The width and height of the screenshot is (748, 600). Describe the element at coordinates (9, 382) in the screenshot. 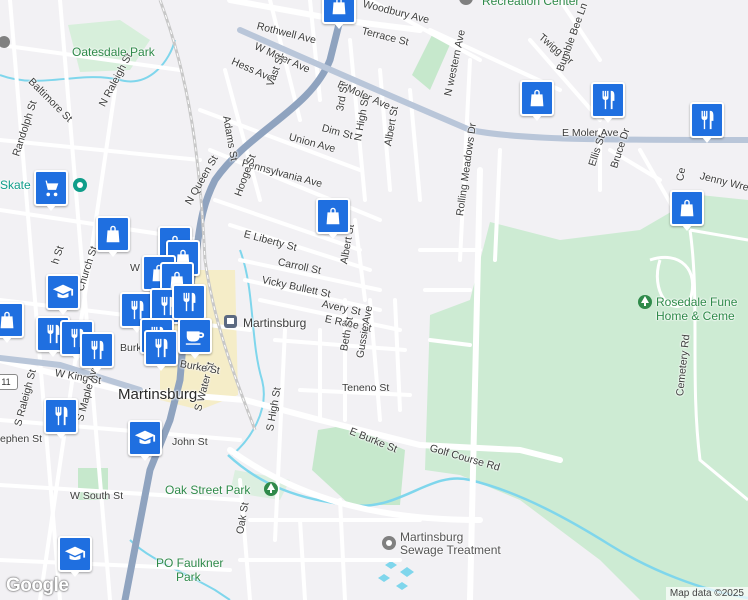

I see `route-11-badge: 11` at that location.